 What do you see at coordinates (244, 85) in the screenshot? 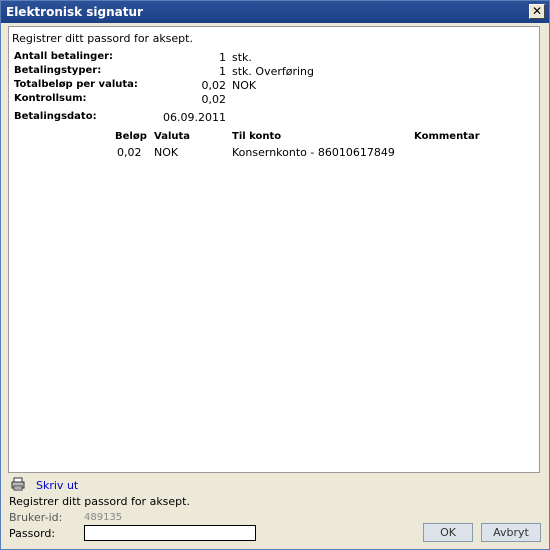
I see `total-amount-currency: NOK` at bounding box center [244, 85].